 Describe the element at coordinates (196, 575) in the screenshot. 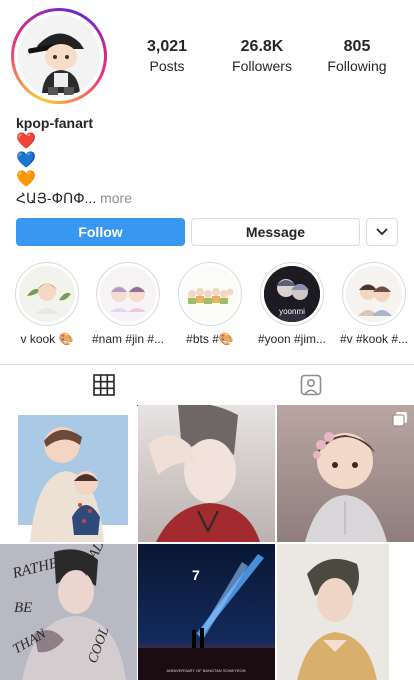

I see `art-text: 7` at that location.